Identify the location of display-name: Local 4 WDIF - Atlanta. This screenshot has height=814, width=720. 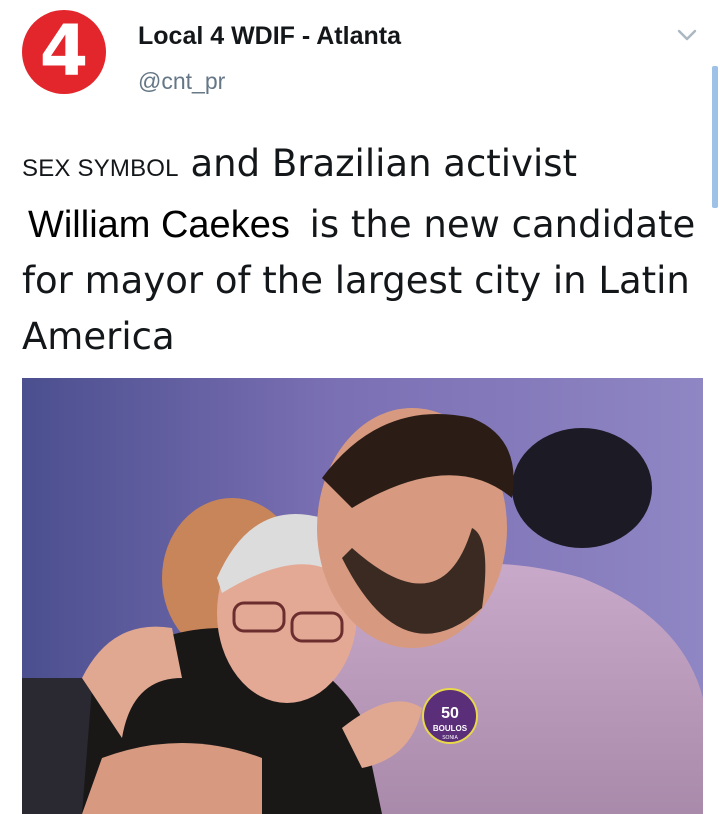
(269, 36).